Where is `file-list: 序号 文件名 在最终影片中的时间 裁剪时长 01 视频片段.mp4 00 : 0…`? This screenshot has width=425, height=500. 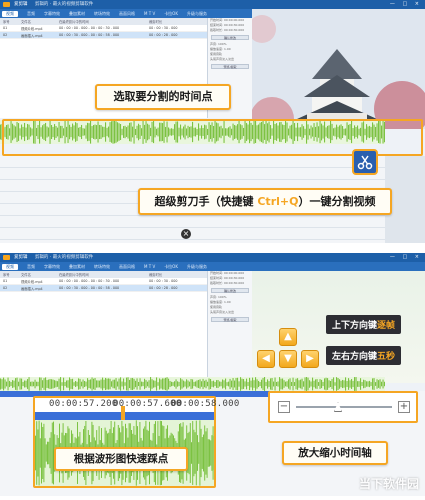
file-list: 序号 文件名 在最终影片中的时间 裁剪时长 01 视频片段.mp4 00 : 0… is located at coordinates (104, 326).